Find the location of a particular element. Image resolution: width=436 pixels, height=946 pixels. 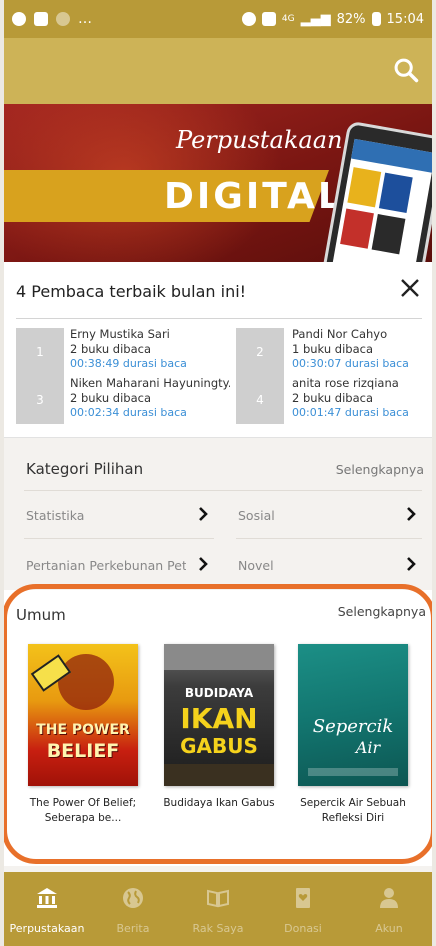

nav-item-perpustakaan: Perpustakaan is located at coordinates (47, 909).